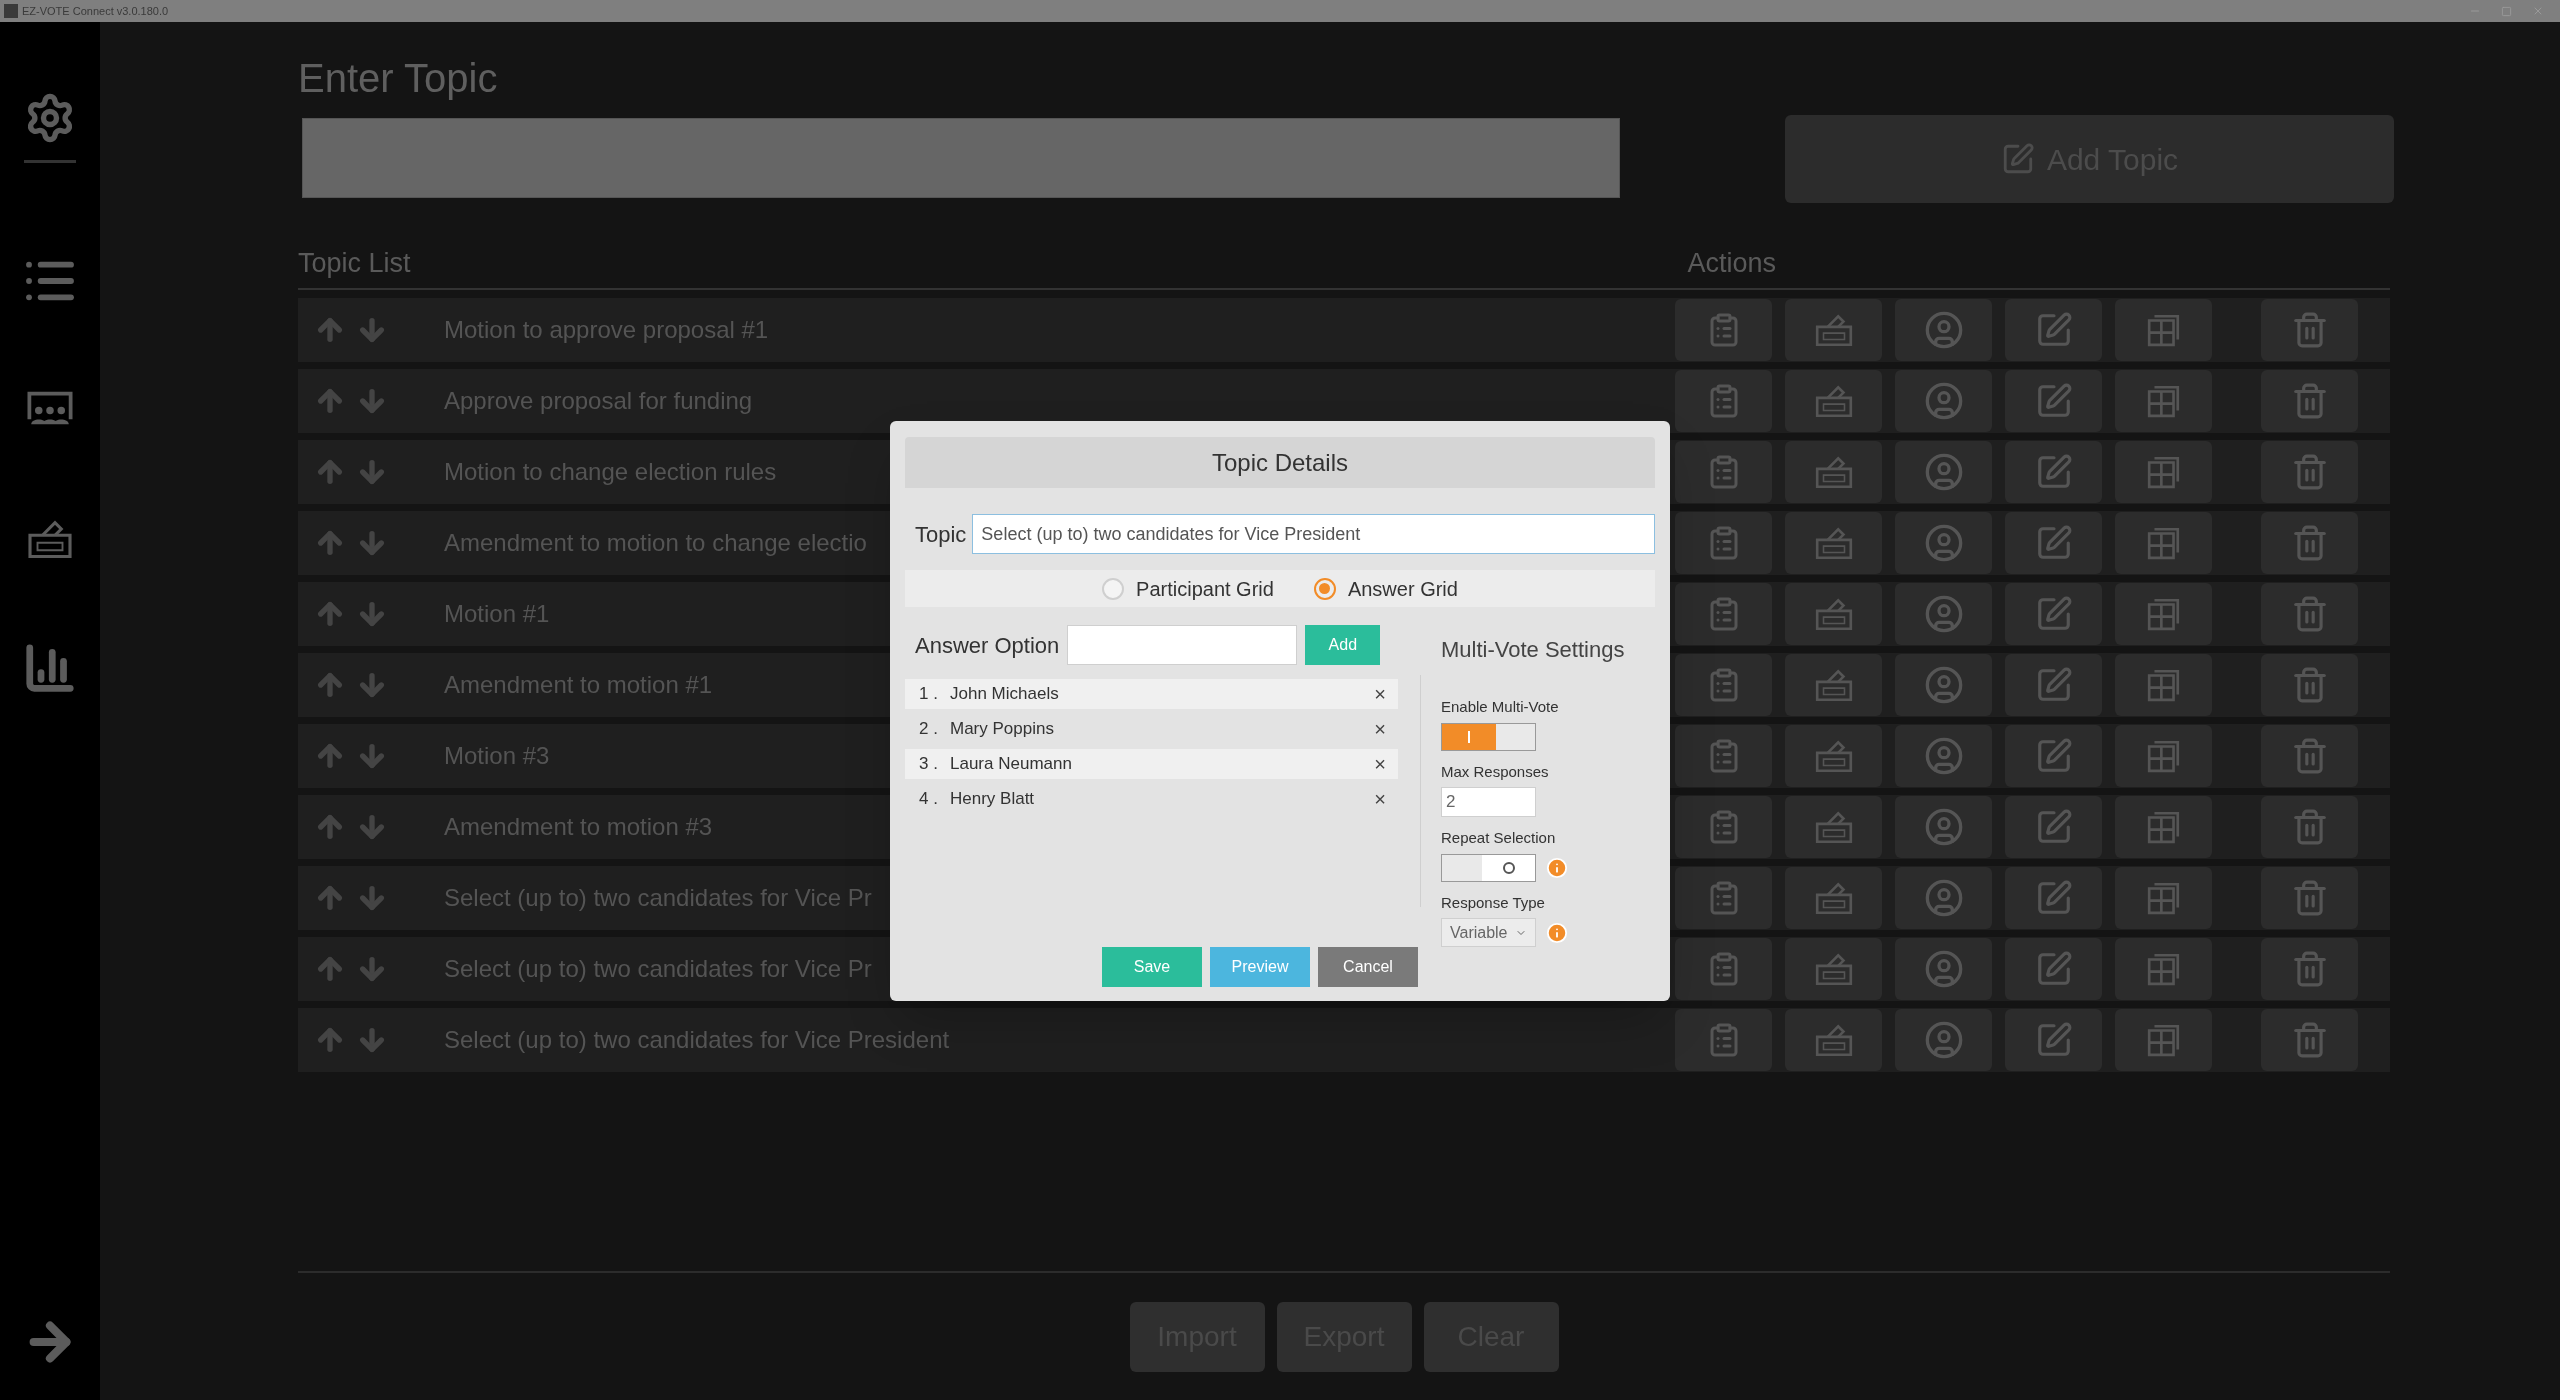  Describe the element at coordinates (1732, 263) in the screenshot. I see `actions-heading: Actions` at that location.